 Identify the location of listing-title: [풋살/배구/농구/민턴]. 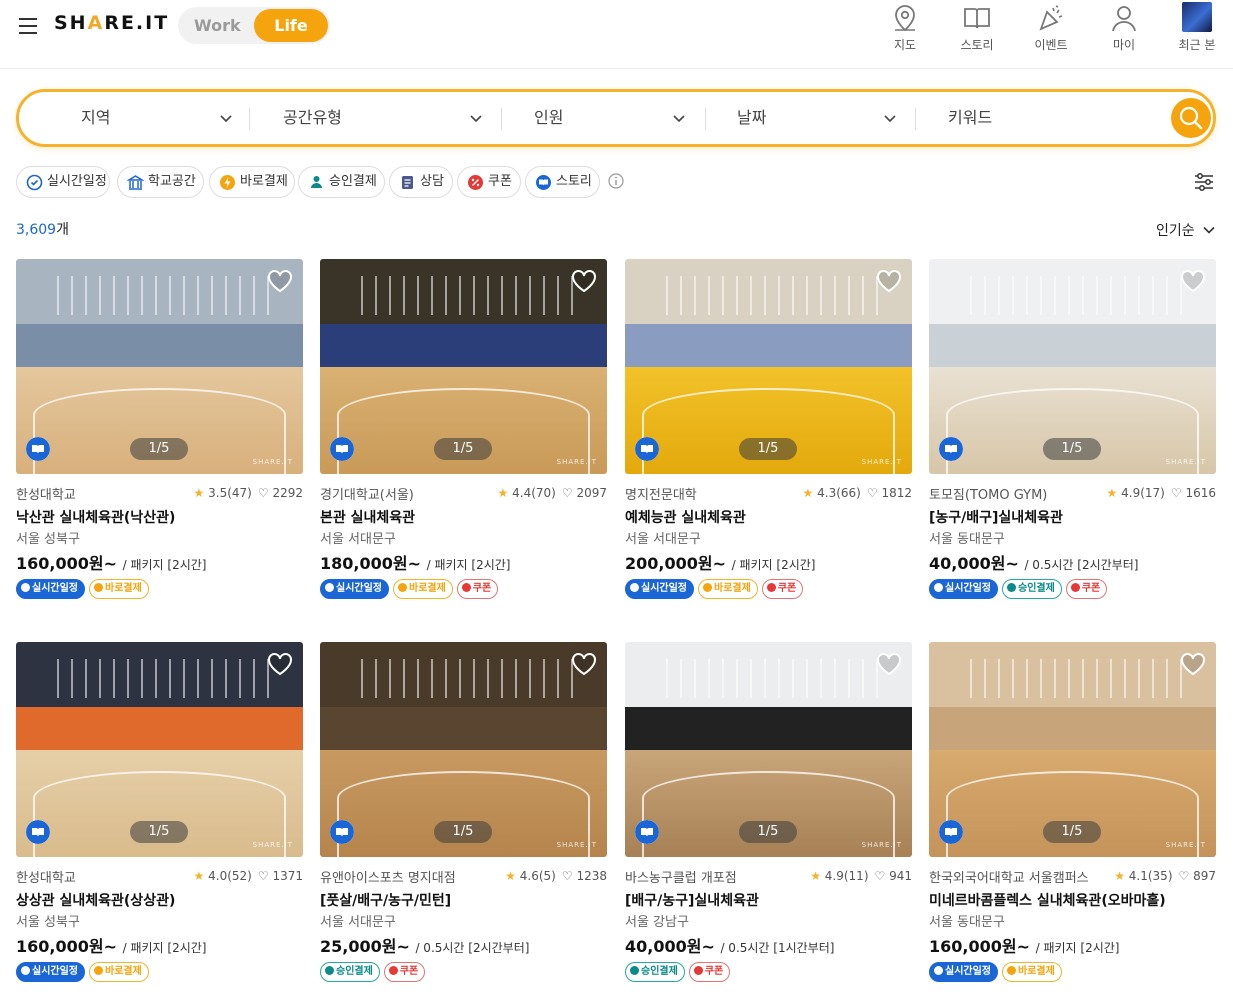
(385, 900).